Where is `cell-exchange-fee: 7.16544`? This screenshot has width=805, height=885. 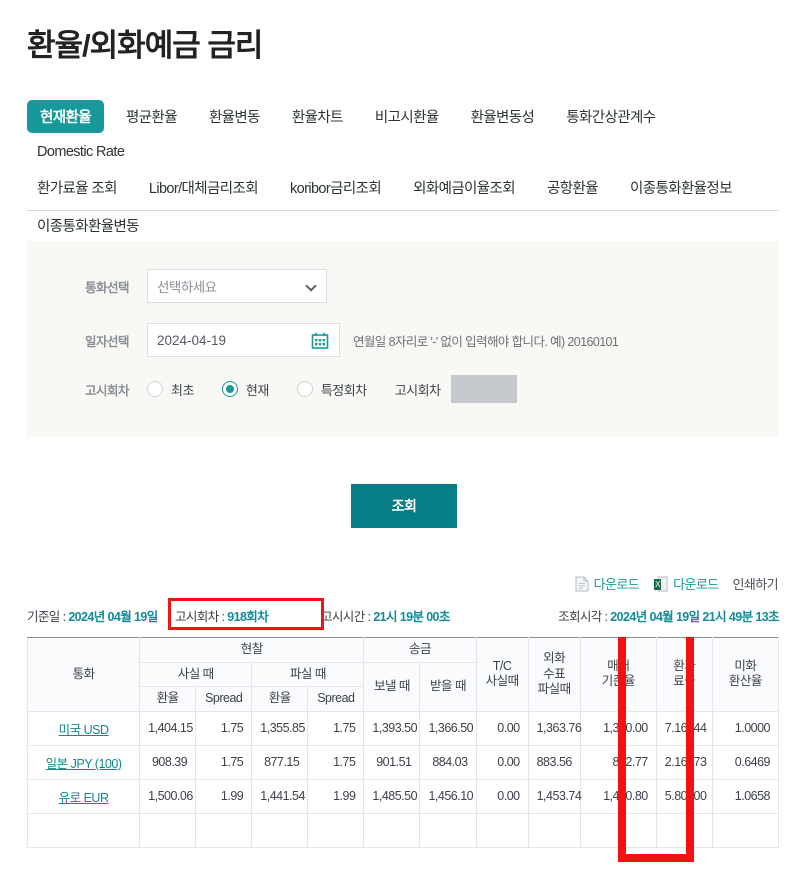
cell-exchange-fee: 7.16544 is located at coordinates (684, 728).